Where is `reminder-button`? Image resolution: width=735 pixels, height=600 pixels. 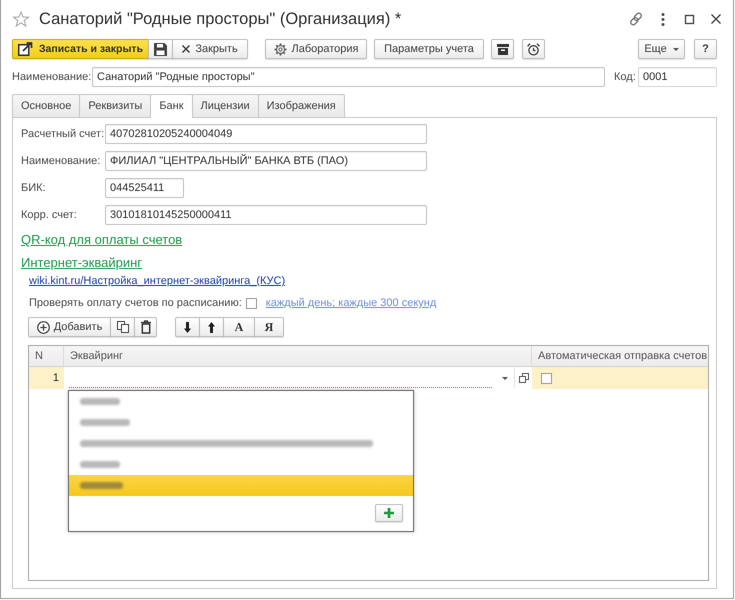
reminder-button is located at coordinates (533, 49).